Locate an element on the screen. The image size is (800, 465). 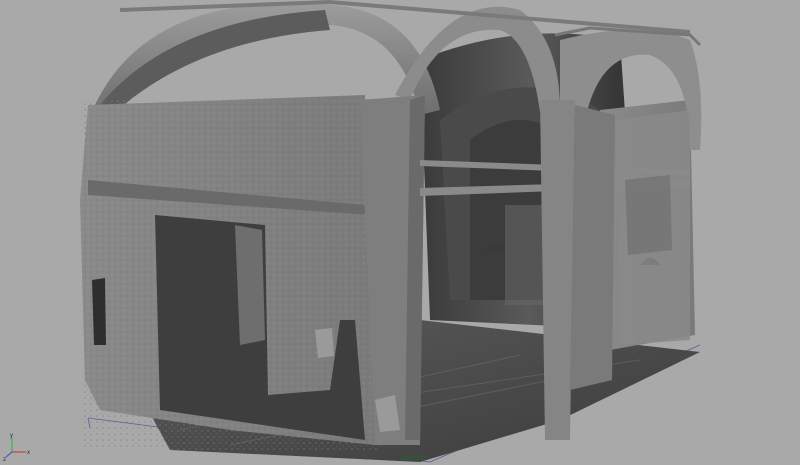
axis-x-label: x is located at coordinates (28, 453).